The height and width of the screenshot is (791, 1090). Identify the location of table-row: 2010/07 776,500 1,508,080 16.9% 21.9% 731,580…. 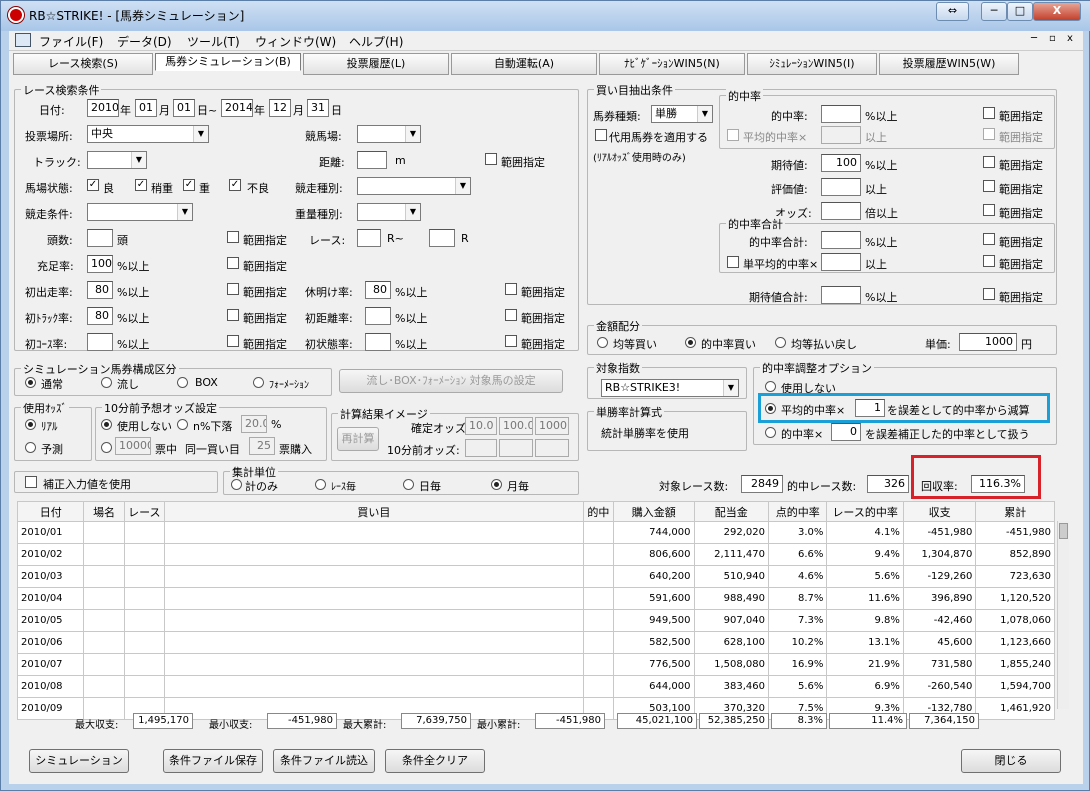
(535, 664).